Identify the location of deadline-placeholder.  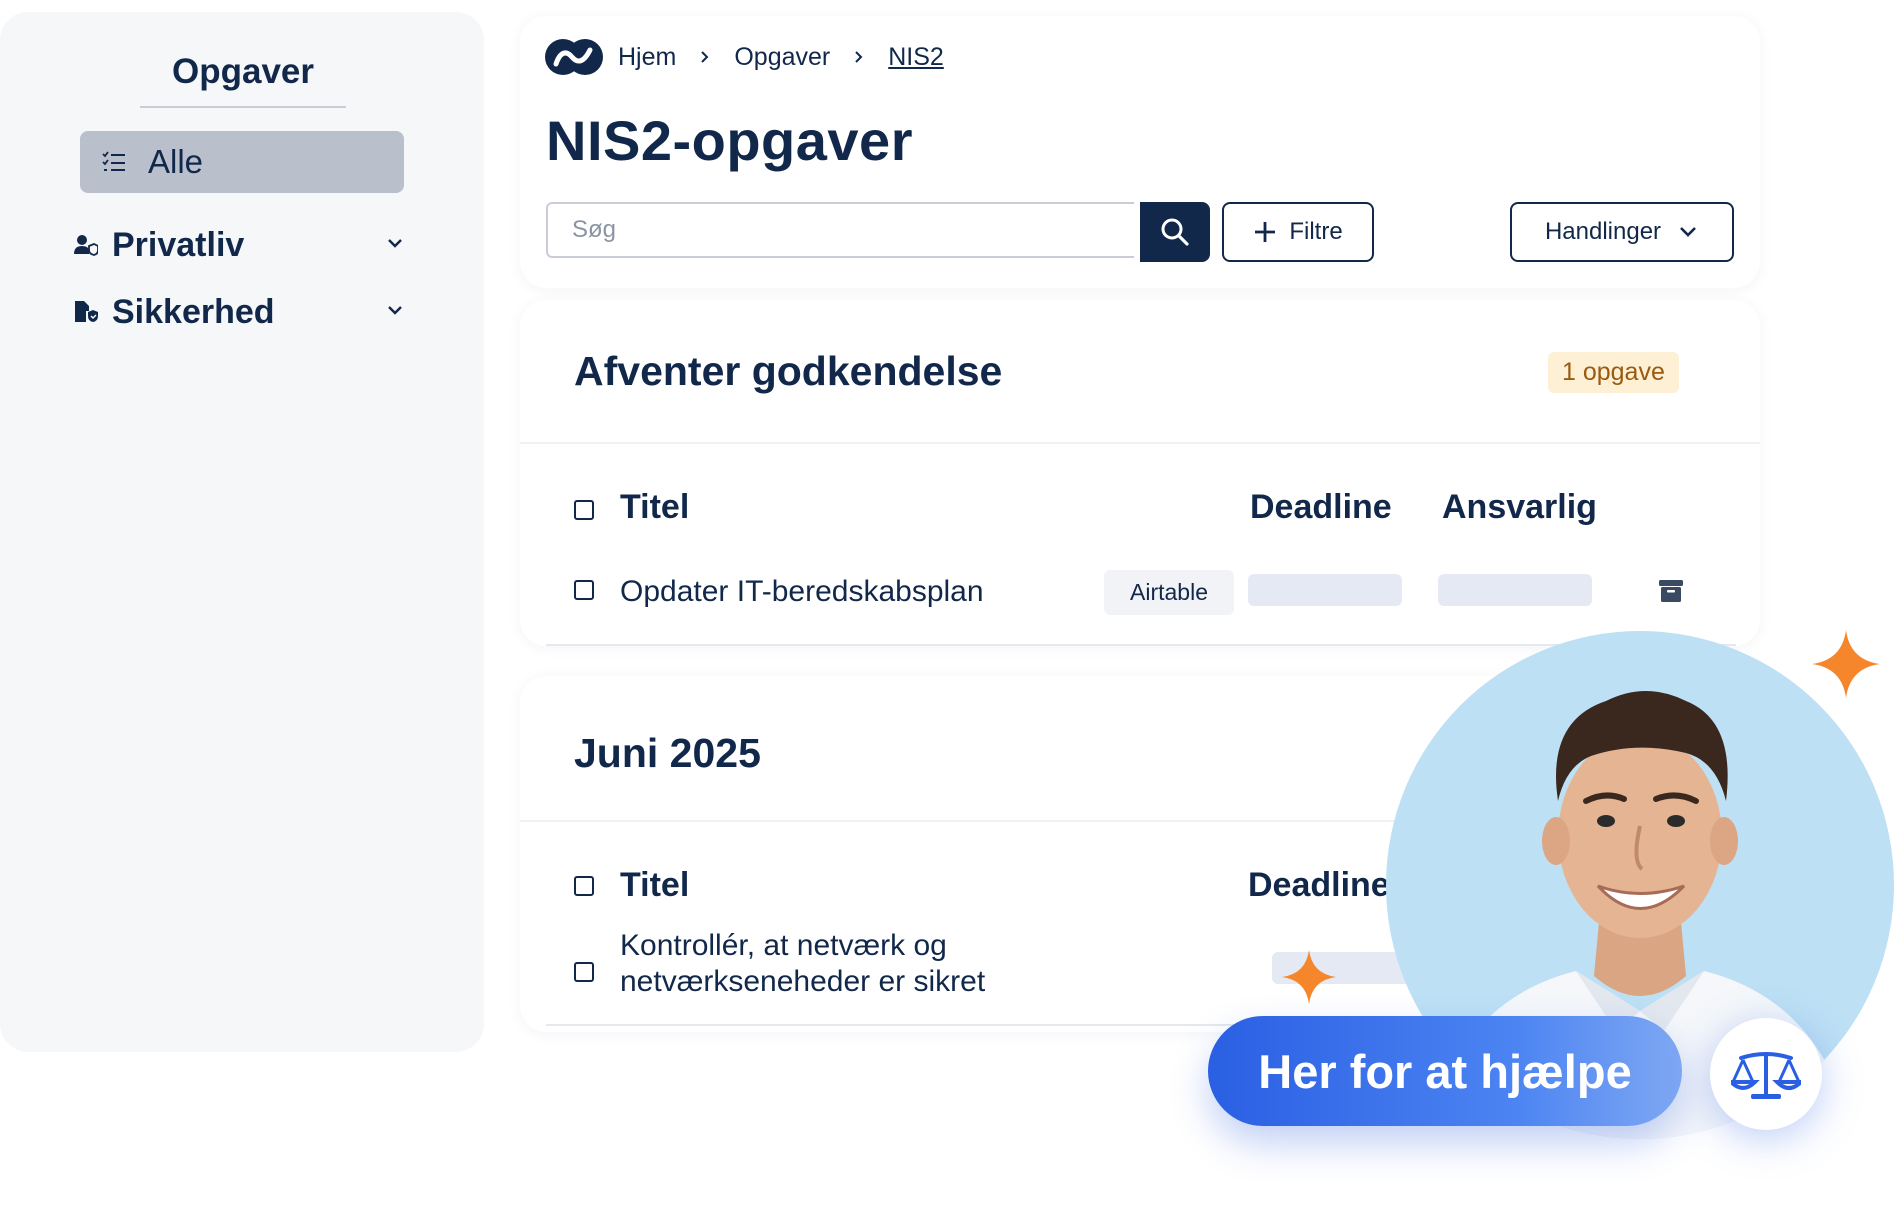
(1325, 590).